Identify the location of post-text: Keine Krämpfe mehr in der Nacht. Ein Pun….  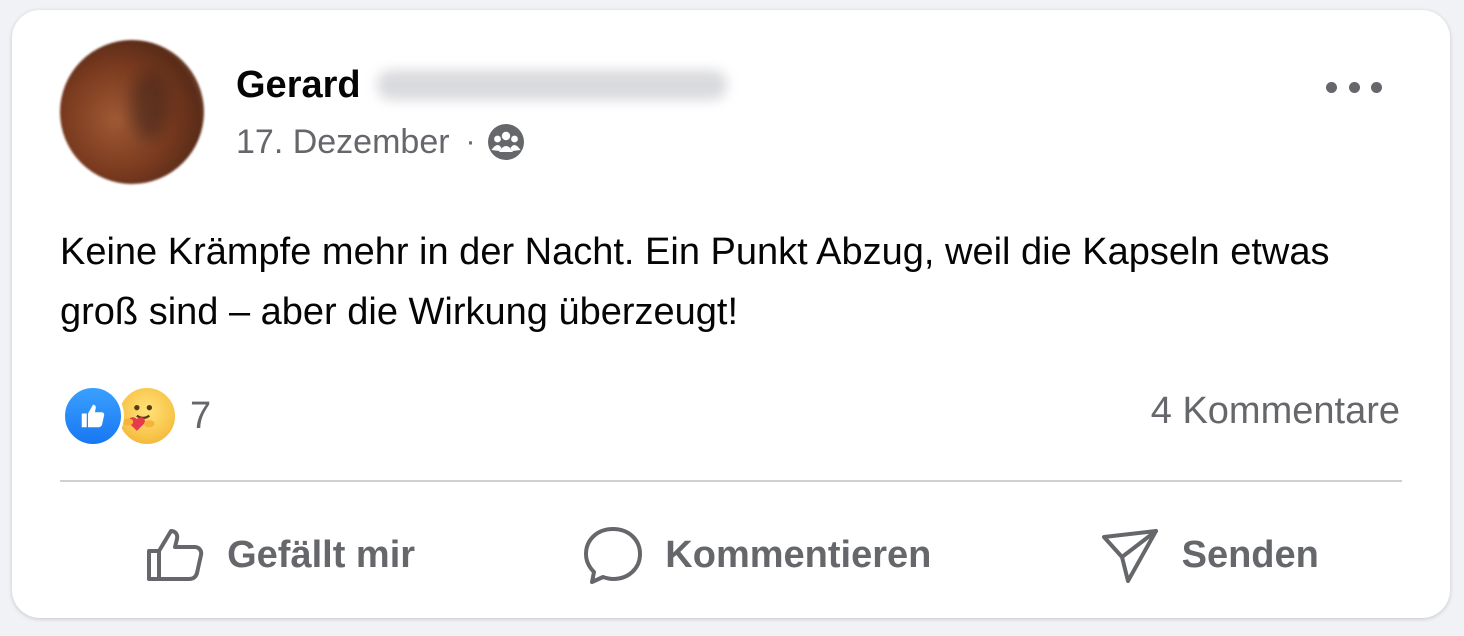
(695, 282).